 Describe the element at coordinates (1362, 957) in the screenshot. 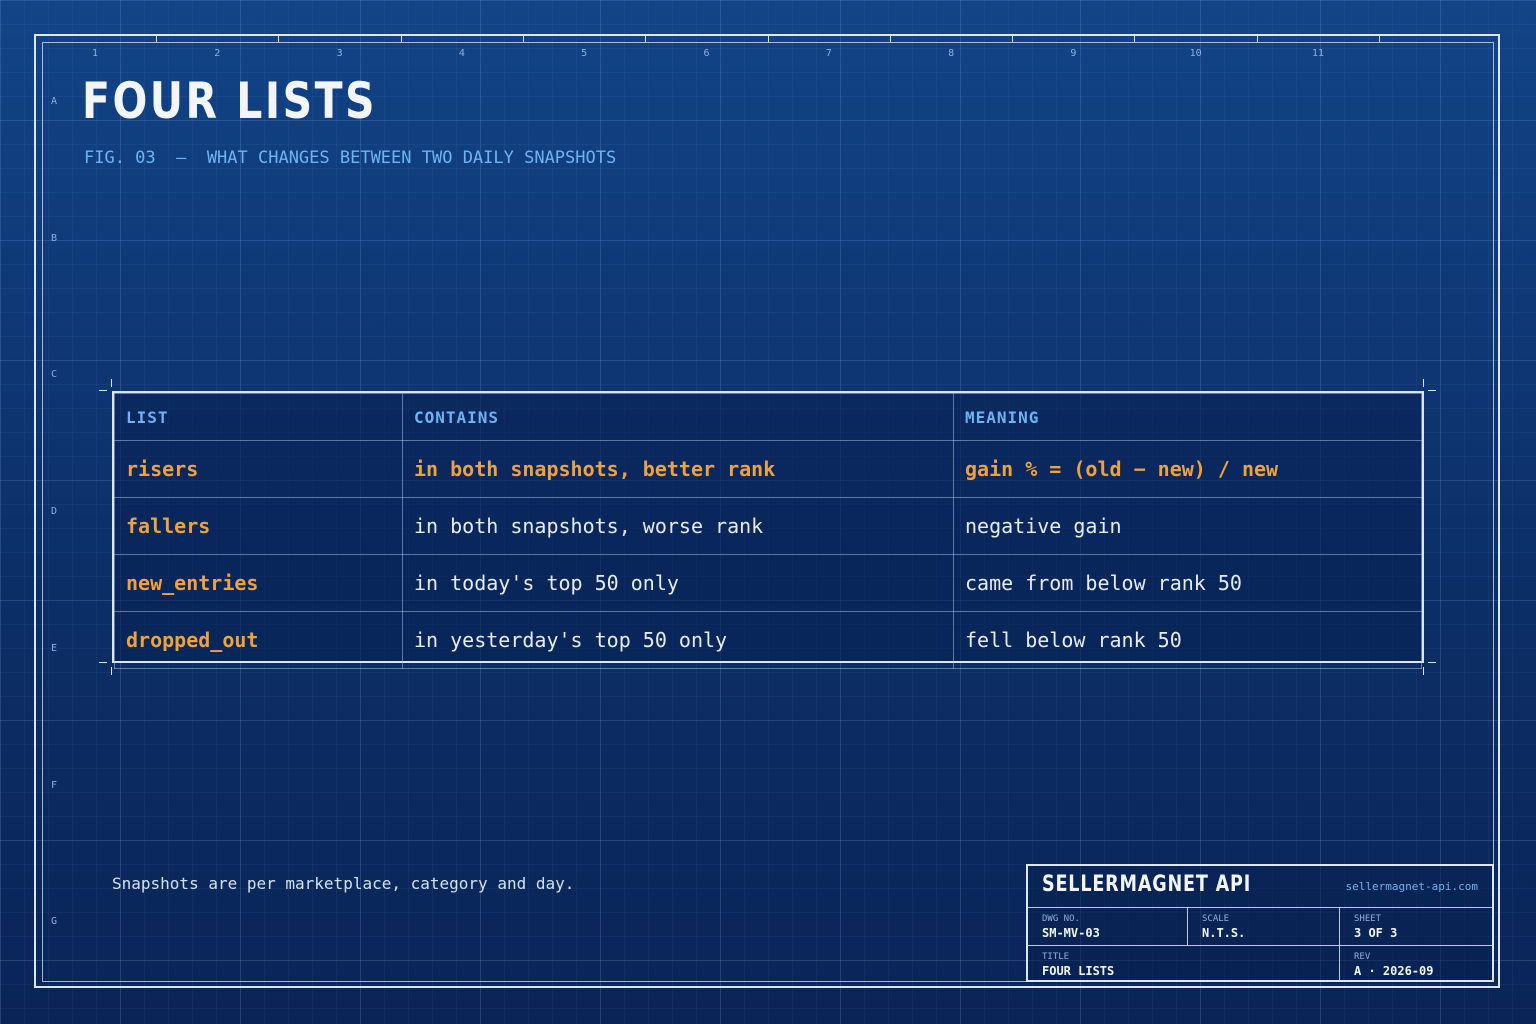

I see `rev-label: REV` at that location.